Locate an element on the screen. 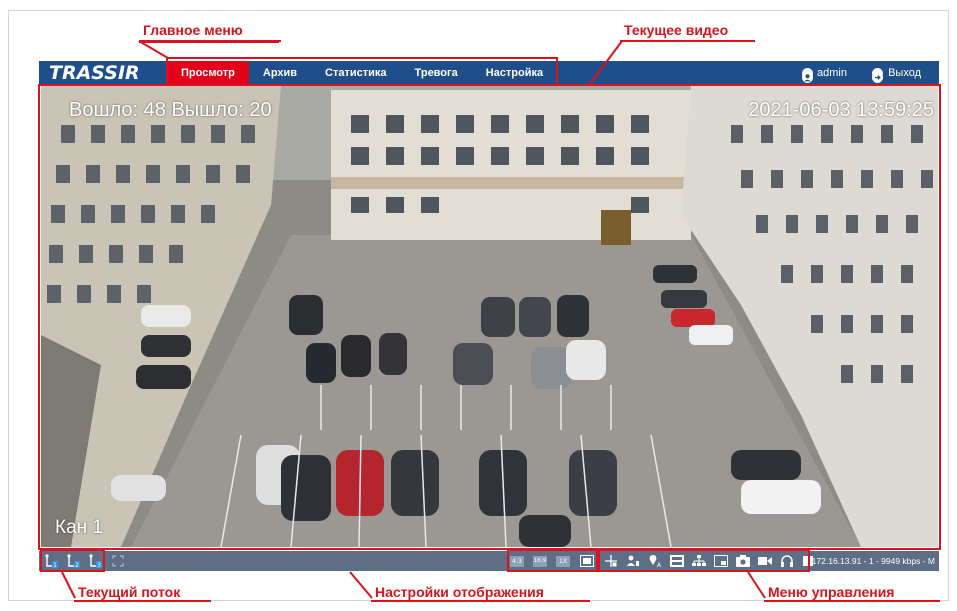 The width and height of the screenshot is (957, 611). archive-view-icon is located at coordinates (677, 561).